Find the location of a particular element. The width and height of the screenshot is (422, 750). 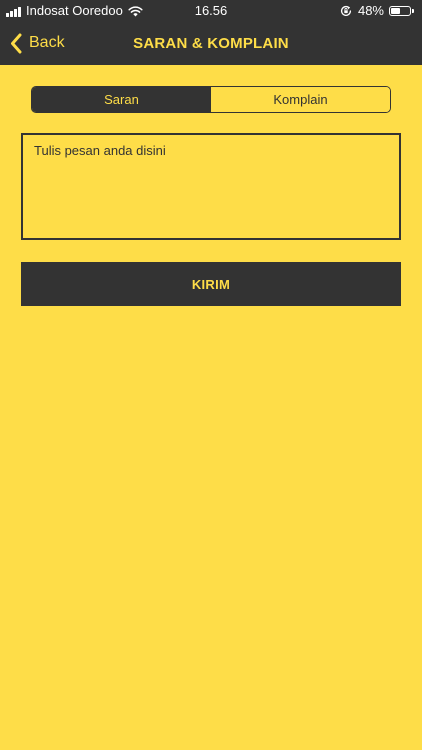

page-title: SARAN & KOMPLAIN is located at coordinates (211, 43).